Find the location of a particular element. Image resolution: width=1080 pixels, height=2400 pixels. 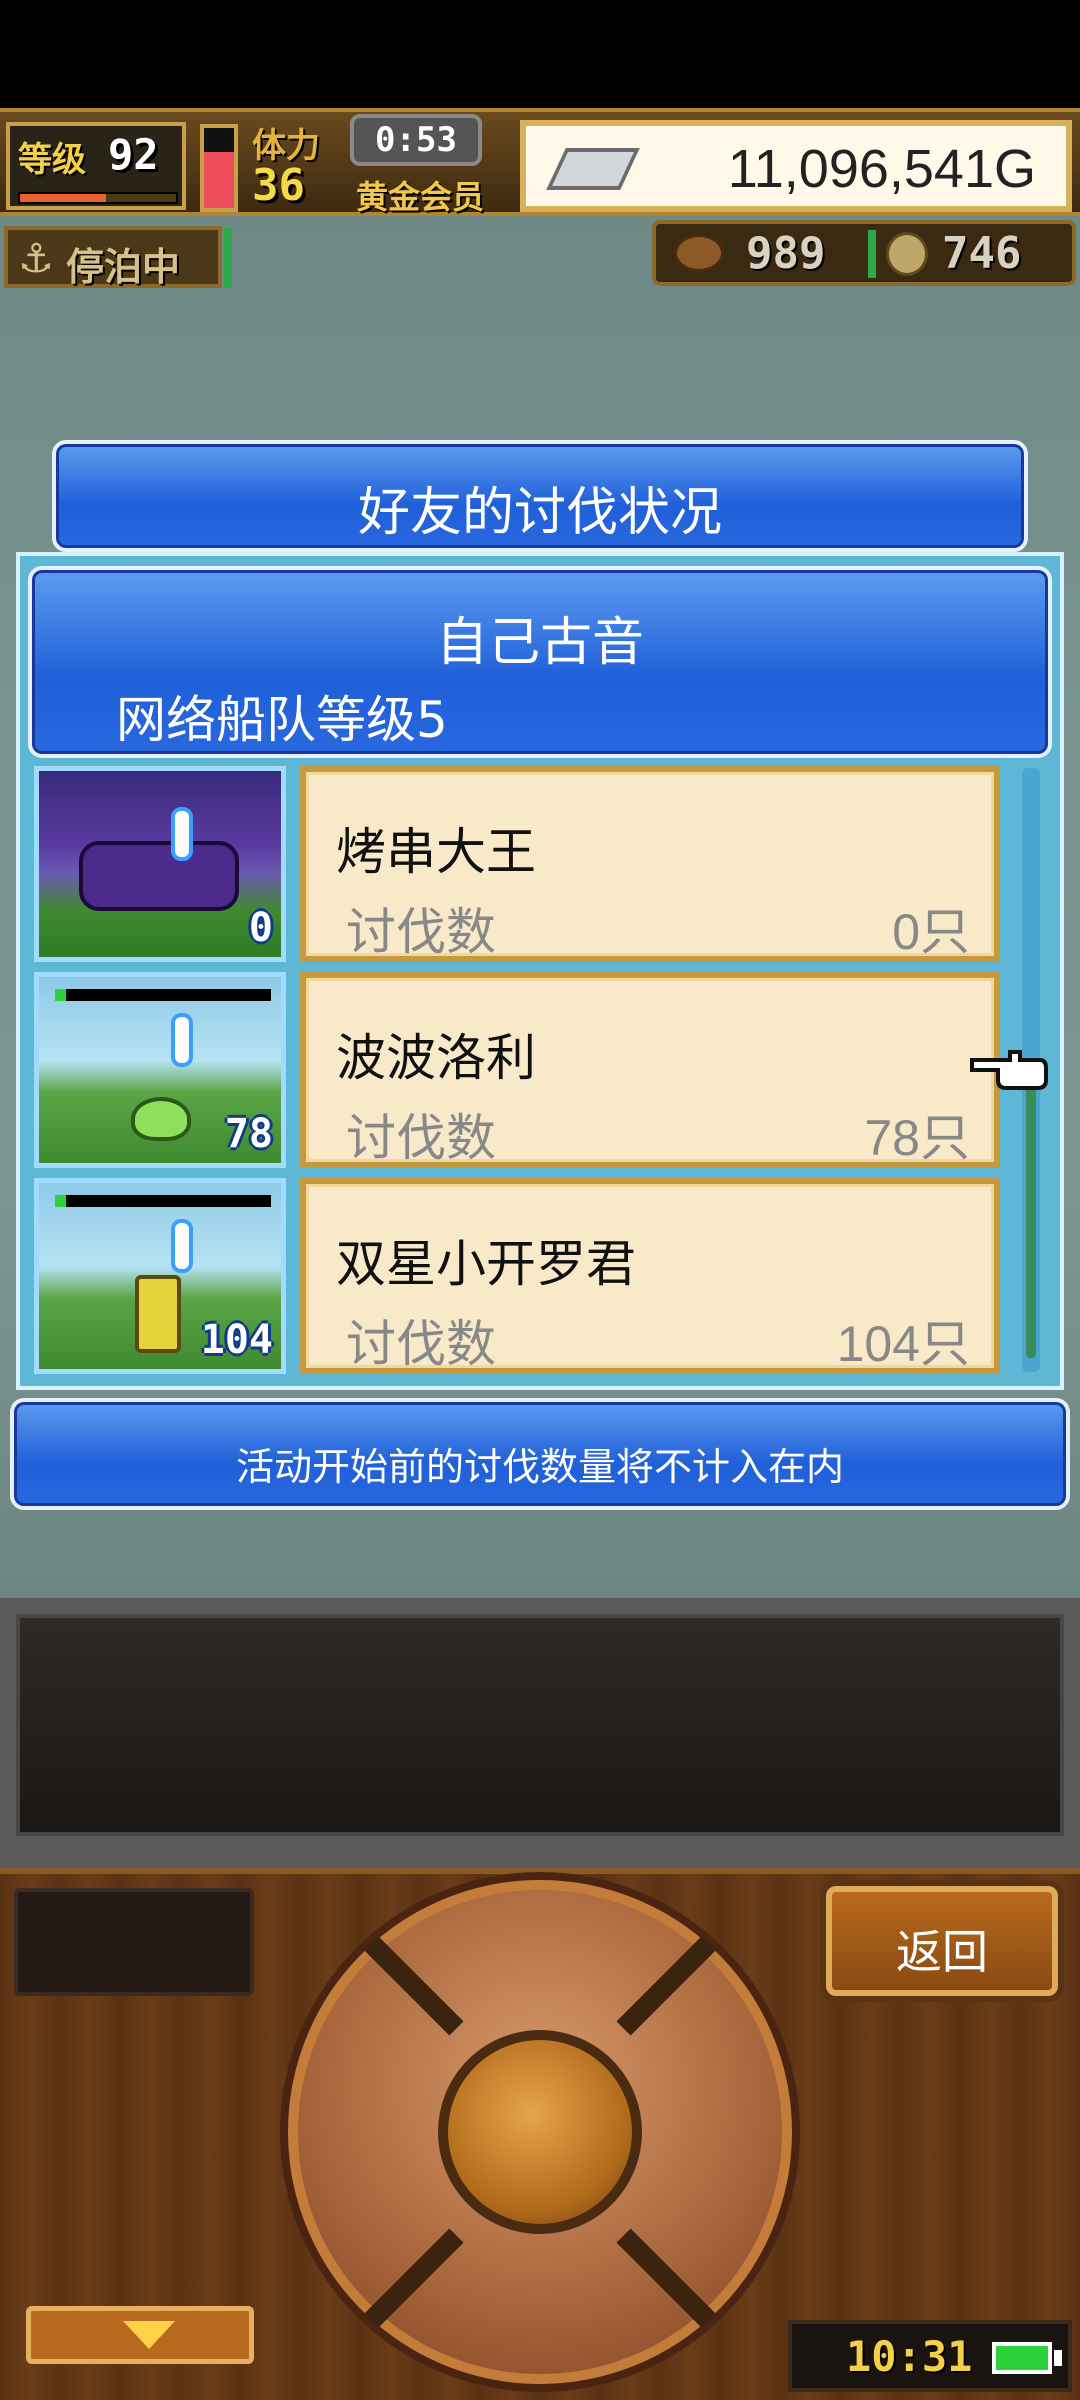

friend-info-card: 双星小开罗君 讨伐数 104只 is located at coordinates (650, 1276).